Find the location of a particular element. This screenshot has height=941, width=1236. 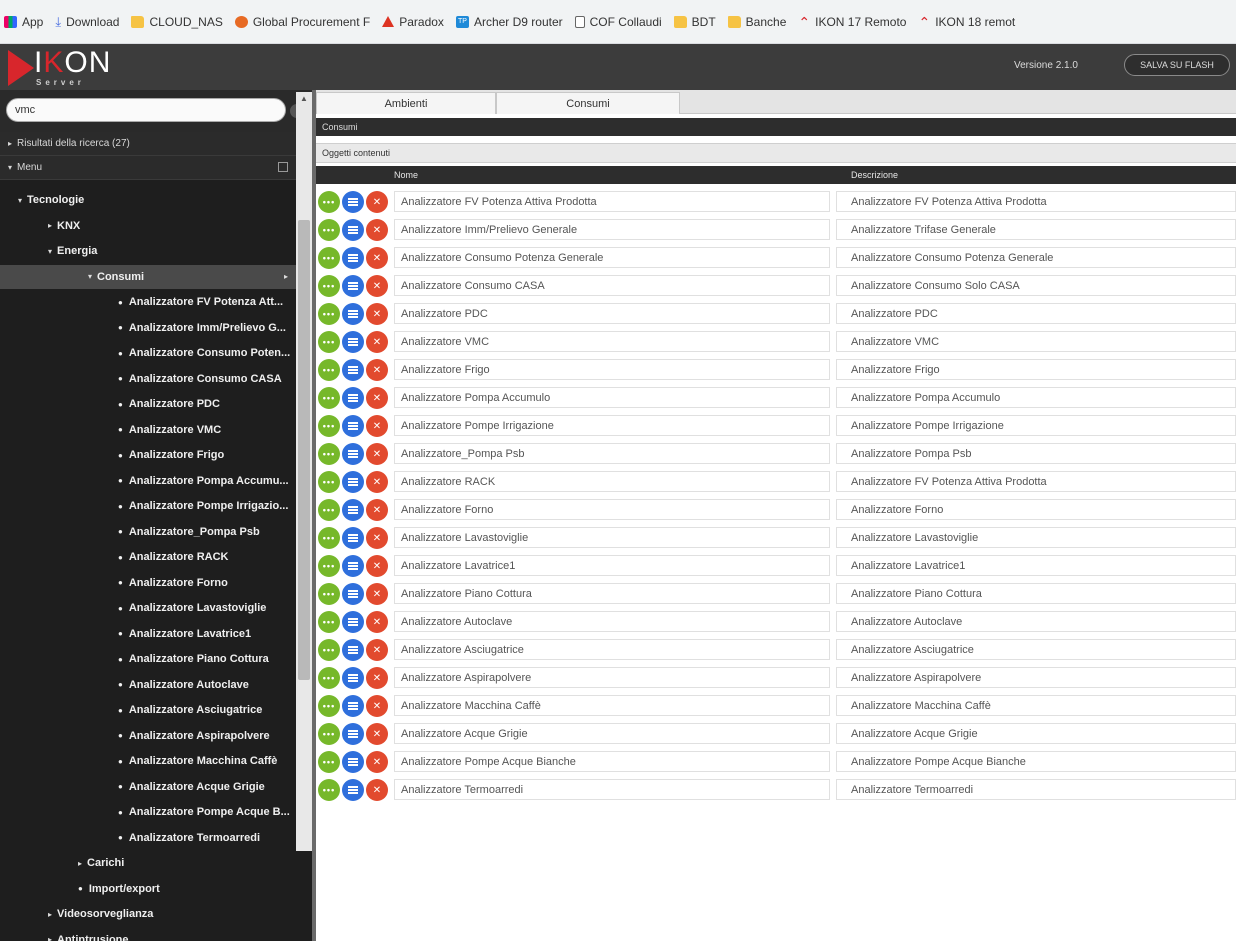

tree-item: ● Analizzatore VMC is located at coordinates (148, 430).